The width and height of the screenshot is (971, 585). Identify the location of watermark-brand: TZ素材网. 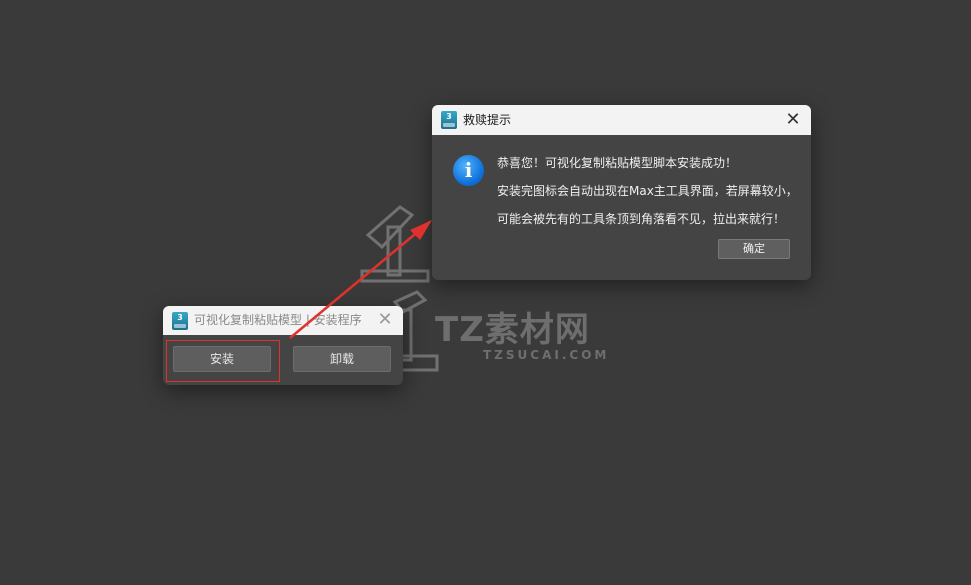
(512, 330).